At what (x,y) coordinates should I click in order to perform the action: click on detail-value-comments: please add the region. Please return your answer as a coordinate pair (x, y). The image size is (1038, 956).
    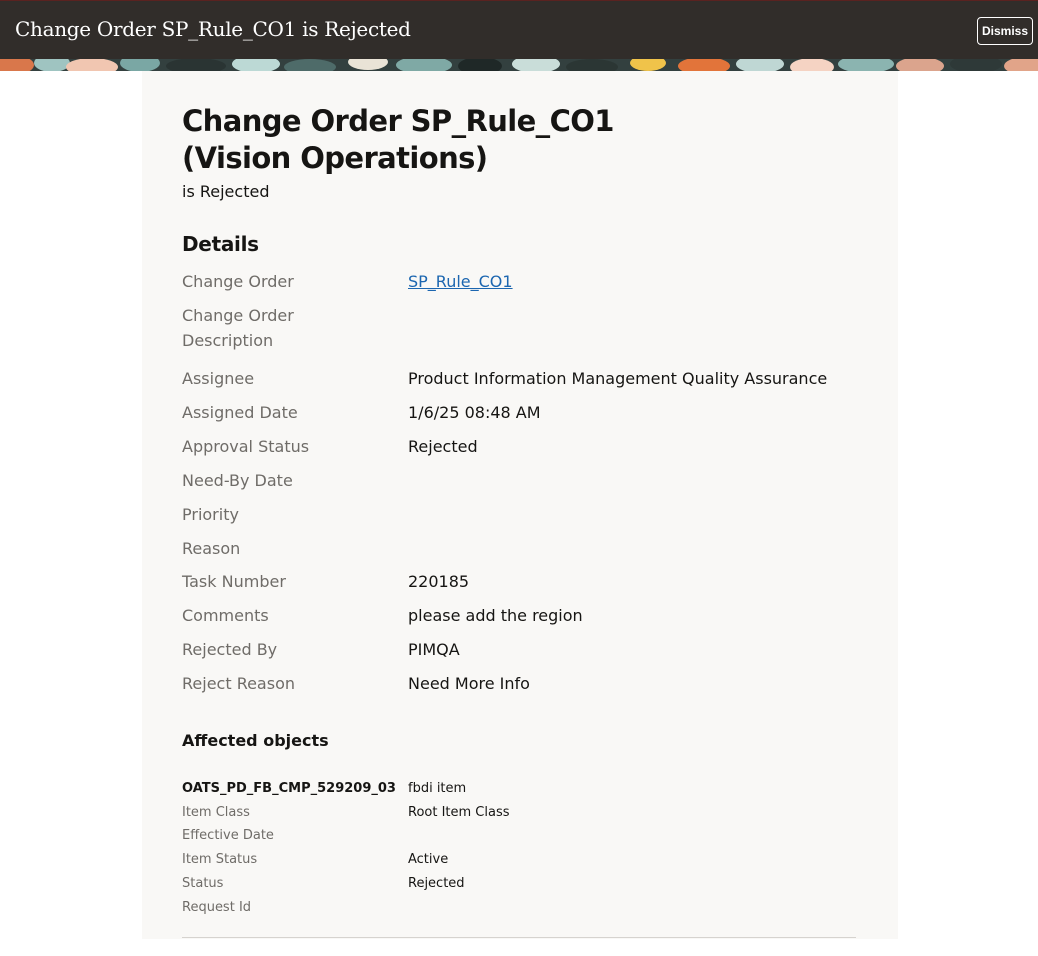
    Looking at the image, I should click on (495, 615).